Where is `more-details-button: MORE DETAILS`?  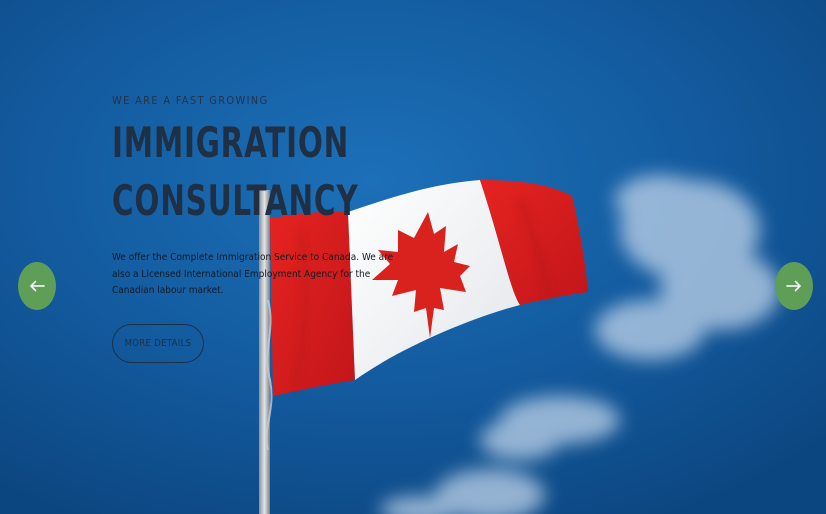 more-details-button: MORE DETAILS is located at coordinates (158, 343).